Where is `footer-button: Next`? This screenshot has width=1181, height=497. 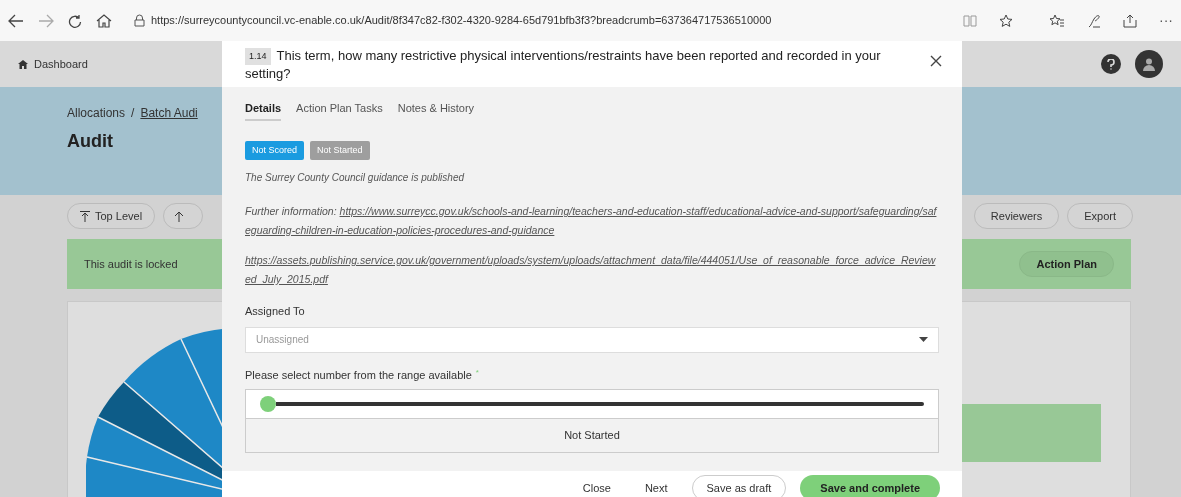
footer-button: Next is located at coordinates (656, 486).